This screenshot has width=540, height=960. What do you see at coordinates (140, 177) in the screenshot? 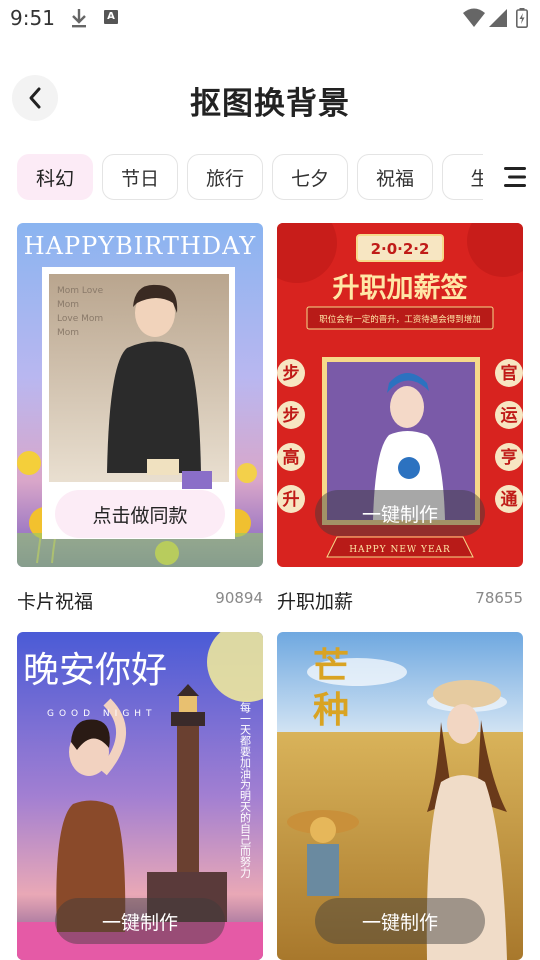
I see `tab-holiday: 节日` at bounding box center [140, 177].